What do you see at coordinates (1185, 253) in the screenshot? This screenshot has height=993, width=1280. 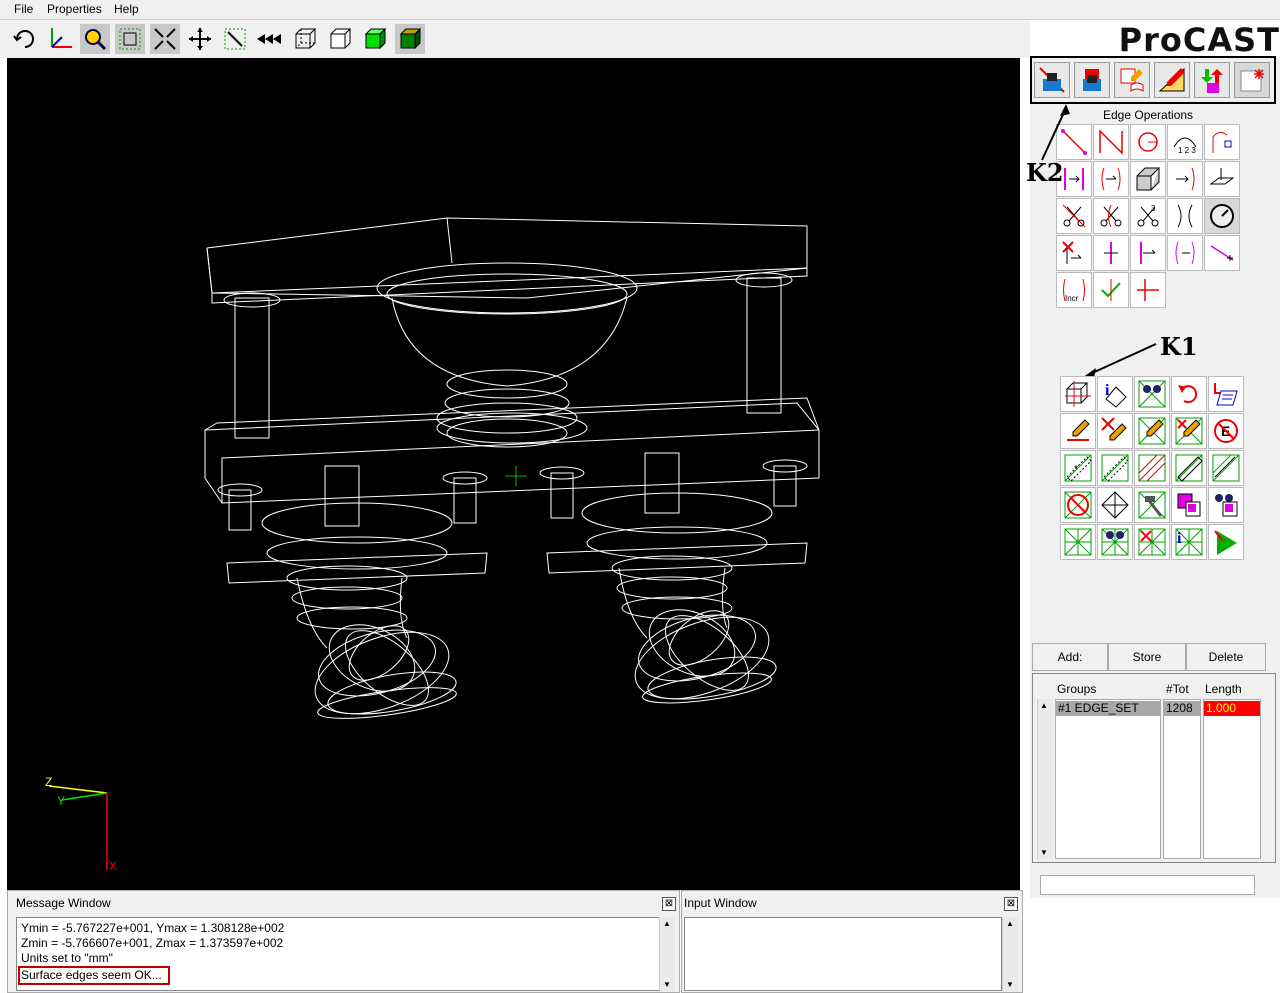 I see `edge-bias-icon` at bounding box center [1185, 253].